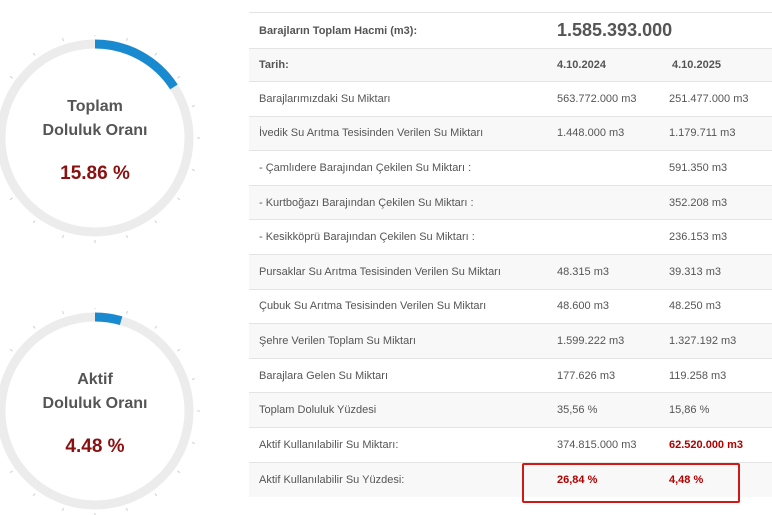  What do you see at coordinates (597, 410) in the screenshot?
I see `total-fill-percentage-col1: 35,56 %` at bounding box center [597, 410].